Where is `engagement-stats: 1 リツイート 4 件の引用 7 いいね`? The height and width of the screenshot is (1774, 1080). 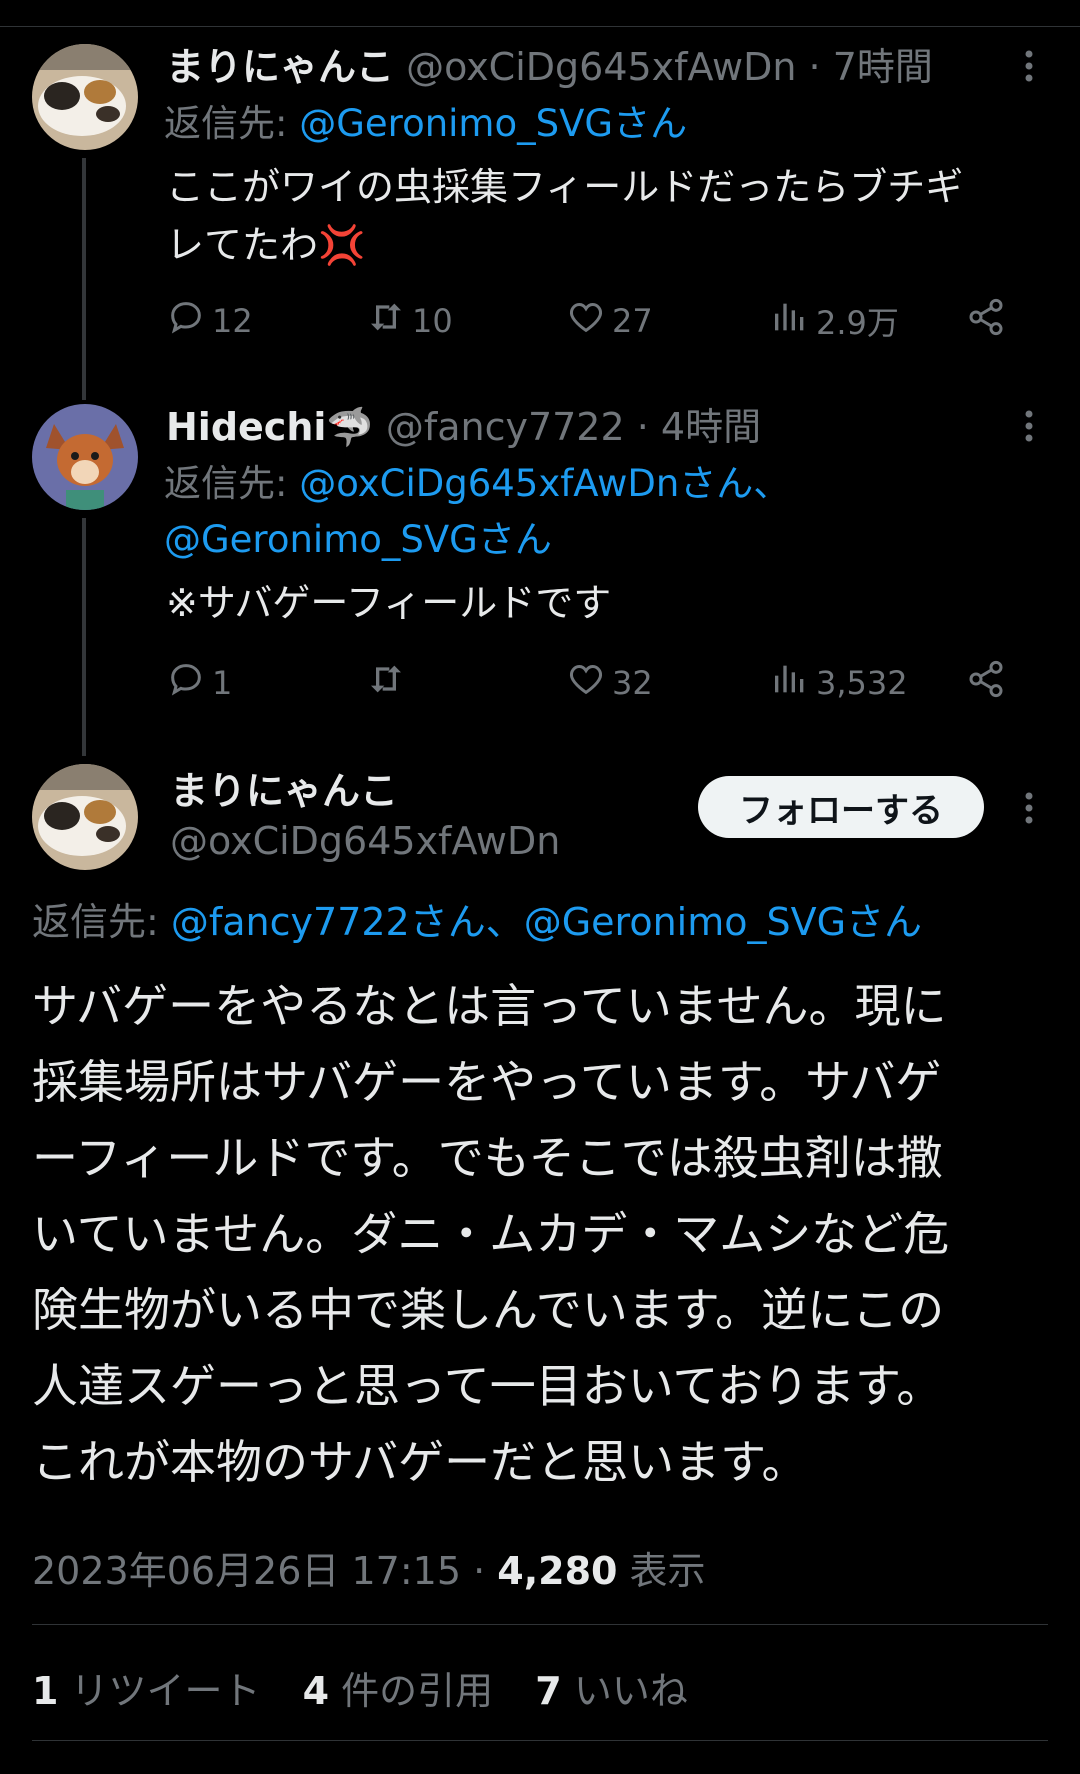
engagement-stats: 1 リツイート 4 件の引用 7 いいね is located at coordinates (375, 1687).